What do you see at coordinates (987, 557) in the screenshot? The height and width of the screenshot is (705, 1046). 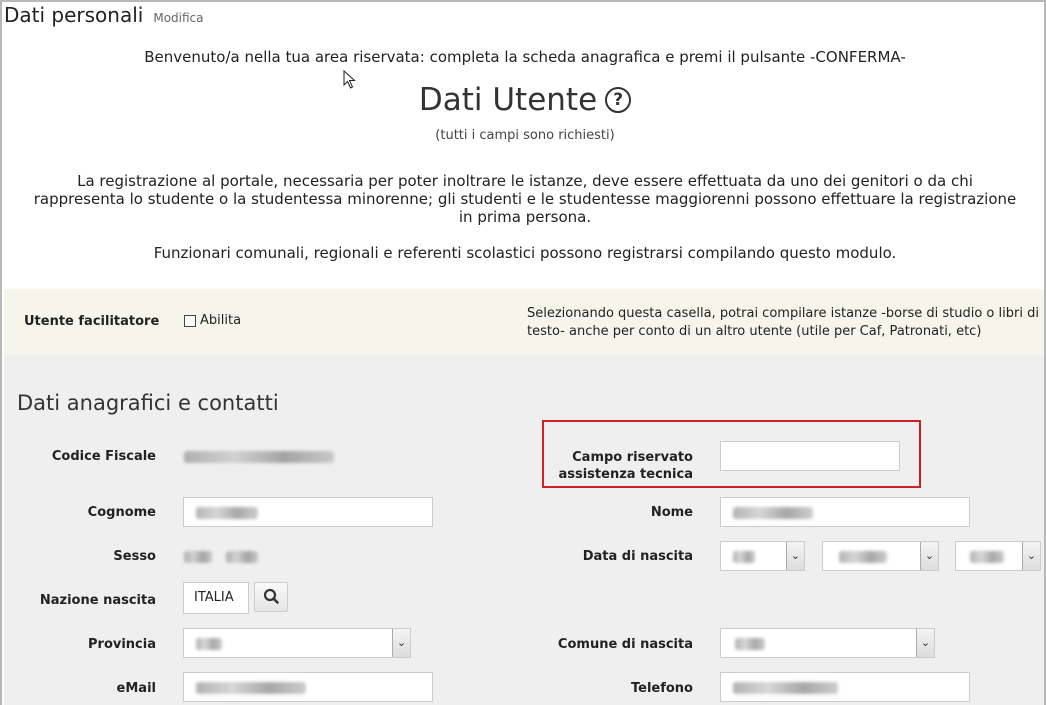 I see `birth-year-value` at bounding box center [987, 557].